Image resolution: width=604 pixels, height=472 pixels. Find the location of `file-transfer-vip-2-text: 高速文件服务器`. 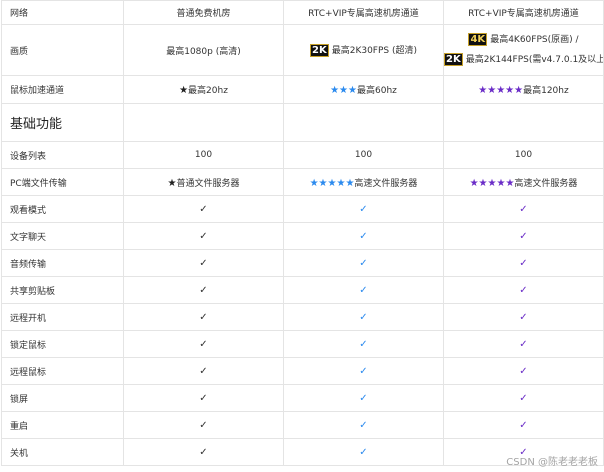

file-transfer-vip-2-text: 高速文件服务器 is located at coordinates (546, 183).